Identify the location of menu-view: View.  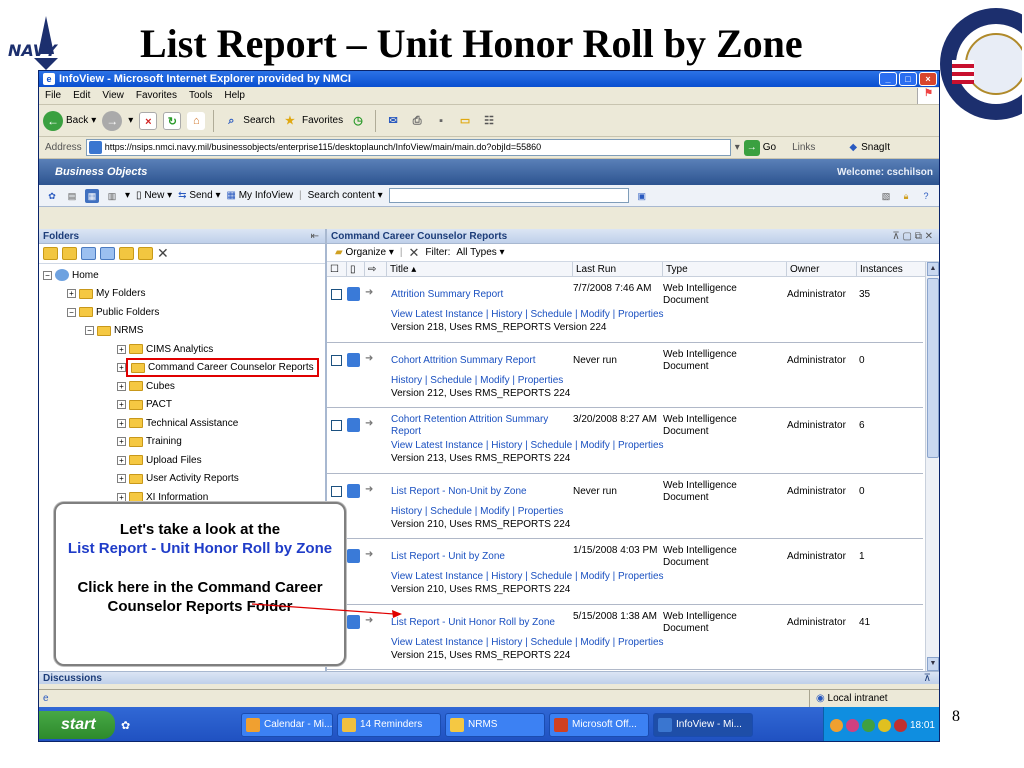
(113, 95).